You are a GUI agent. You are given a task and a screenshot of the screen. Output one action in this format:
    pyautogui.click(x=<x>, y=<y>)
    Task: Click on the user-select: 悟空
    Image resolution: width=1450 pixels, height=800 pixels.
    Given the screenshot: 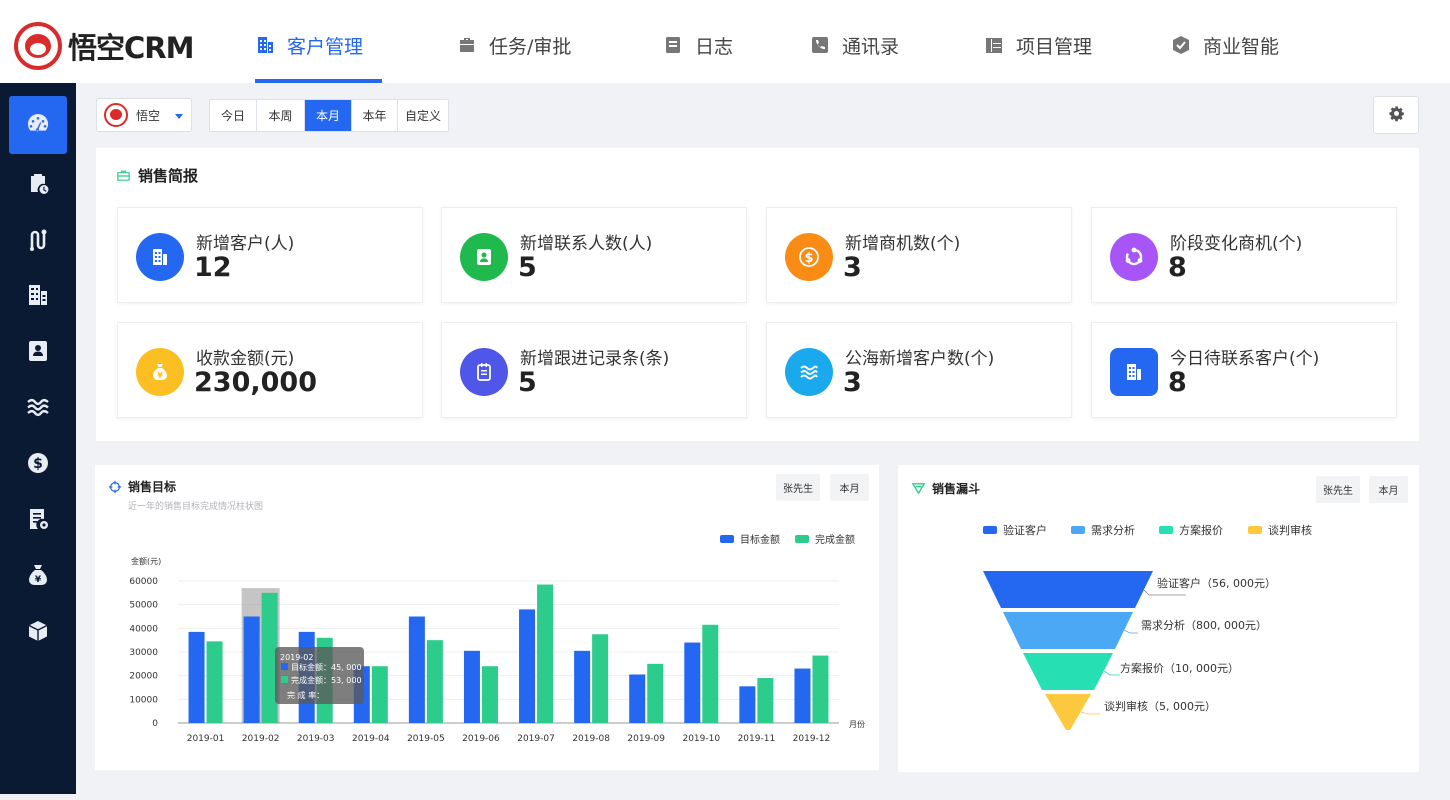 What is the action you would take?
    pyautogui.click(x=144, y=115)
    